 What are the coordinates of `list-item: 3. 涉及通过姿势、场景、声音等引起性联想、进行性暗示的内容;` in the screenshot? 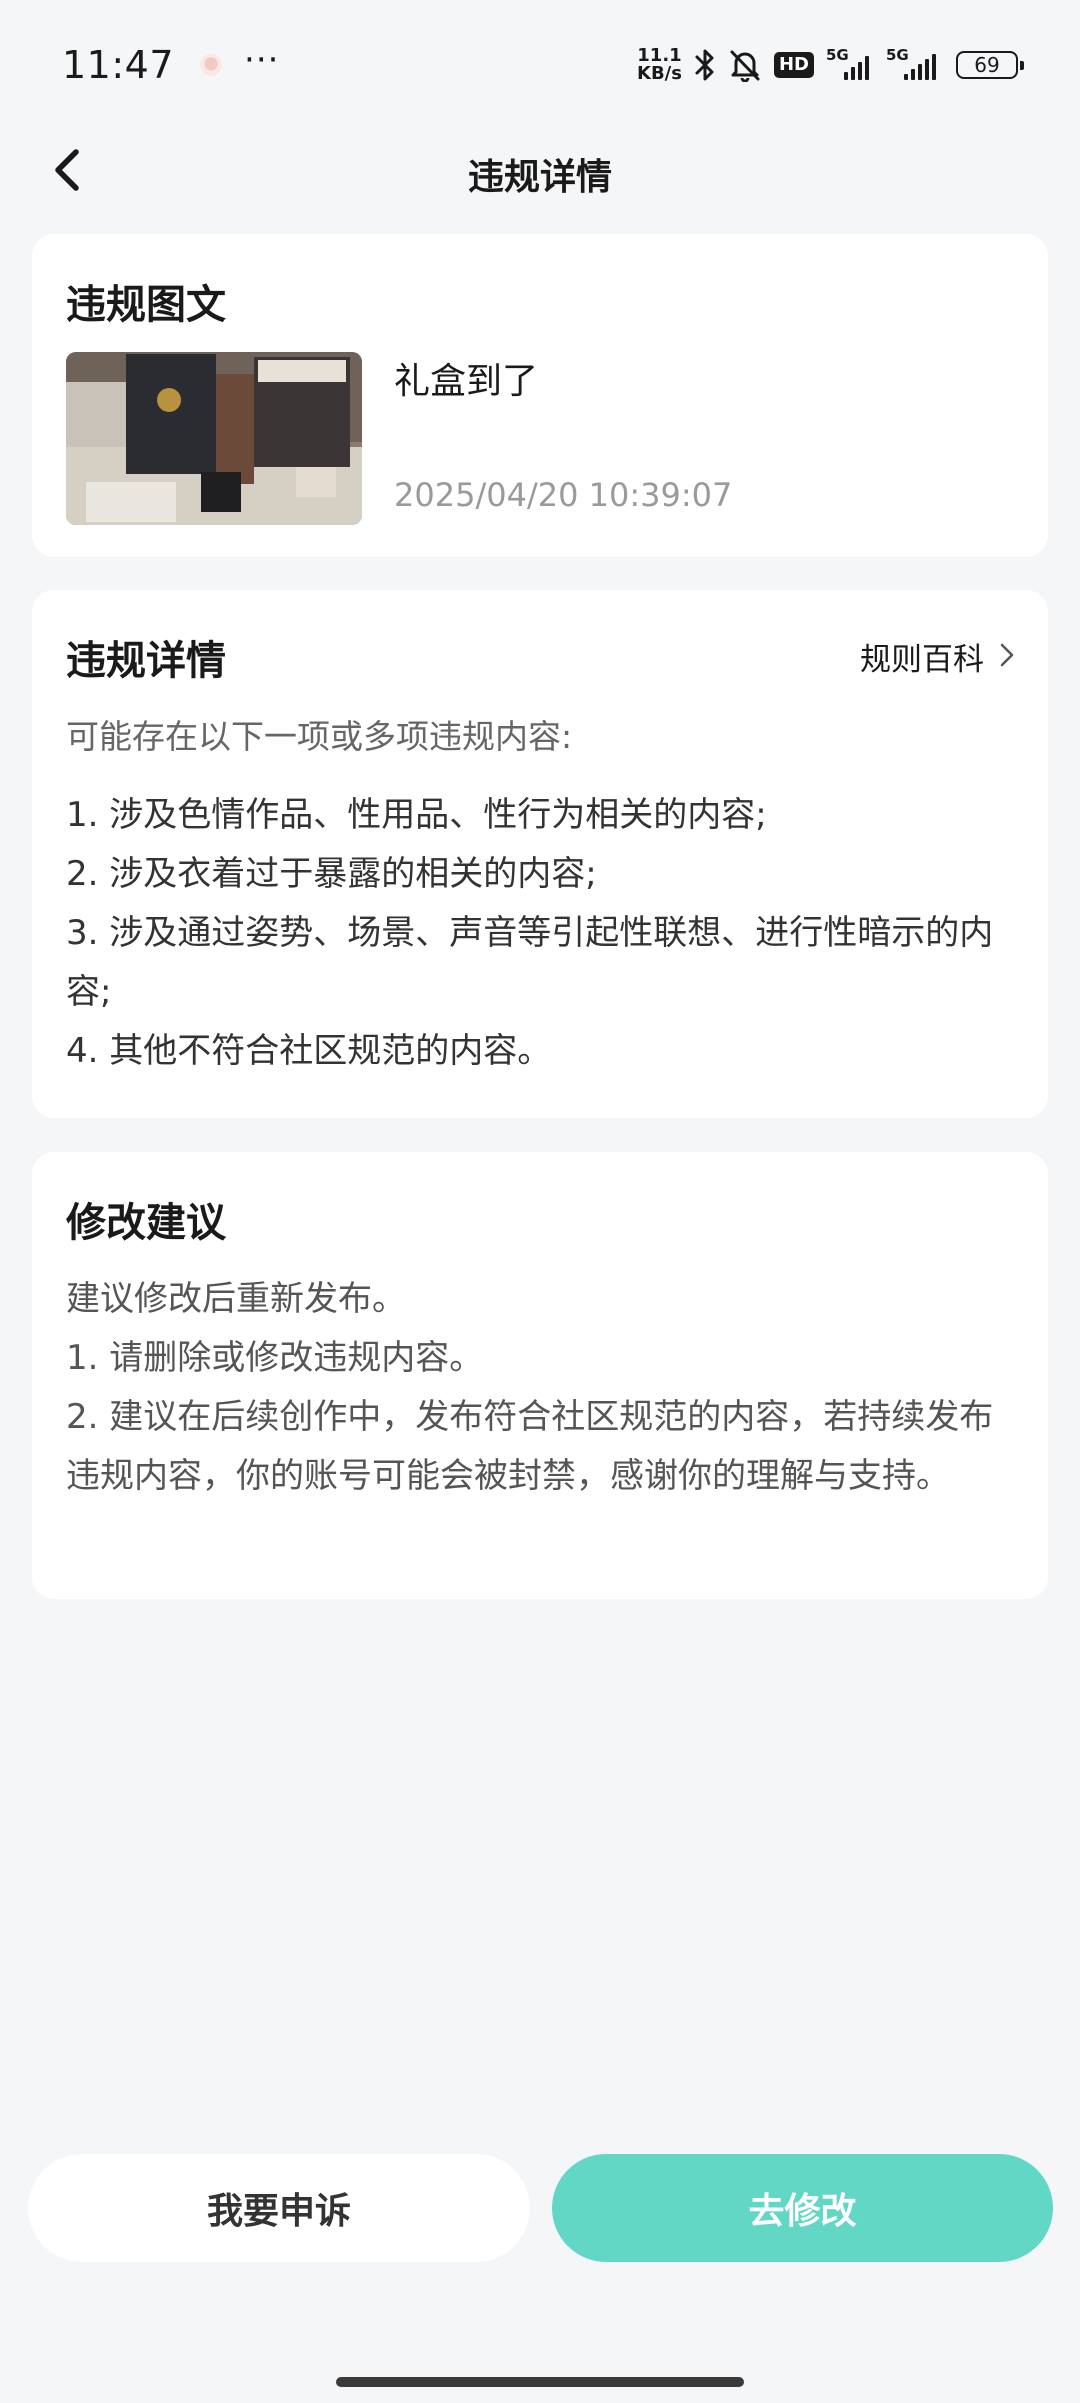 It's located at (530, 962).